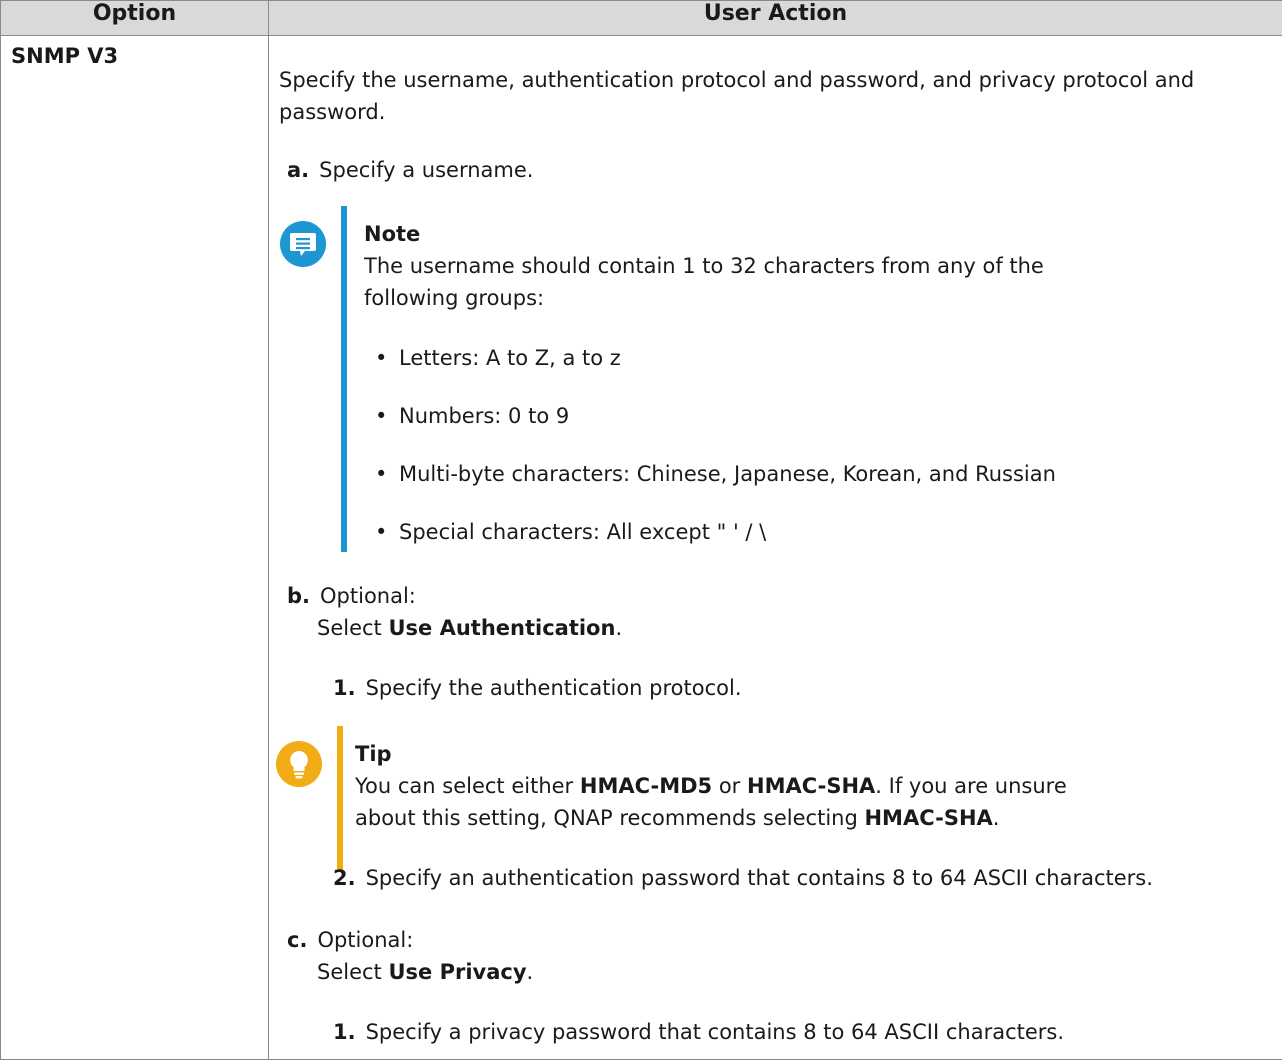  I want to click on header-user-action: User Action, so click(775, 18).